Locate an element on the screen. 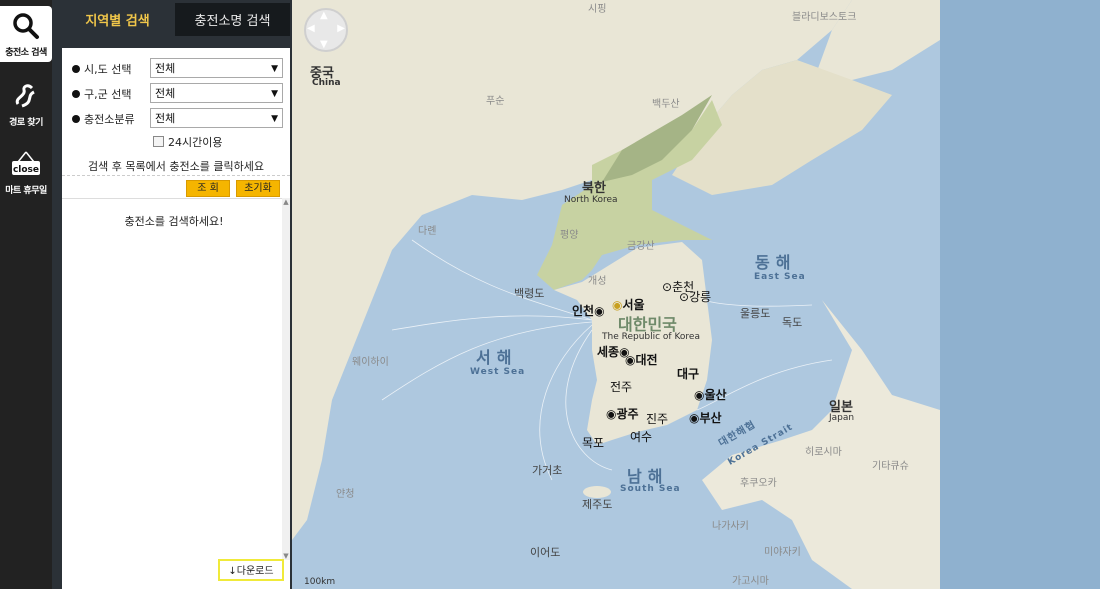 This screenshot has height=589, width=1100. sido-select: 전체 ▼ is located at coordinates (216, 68).